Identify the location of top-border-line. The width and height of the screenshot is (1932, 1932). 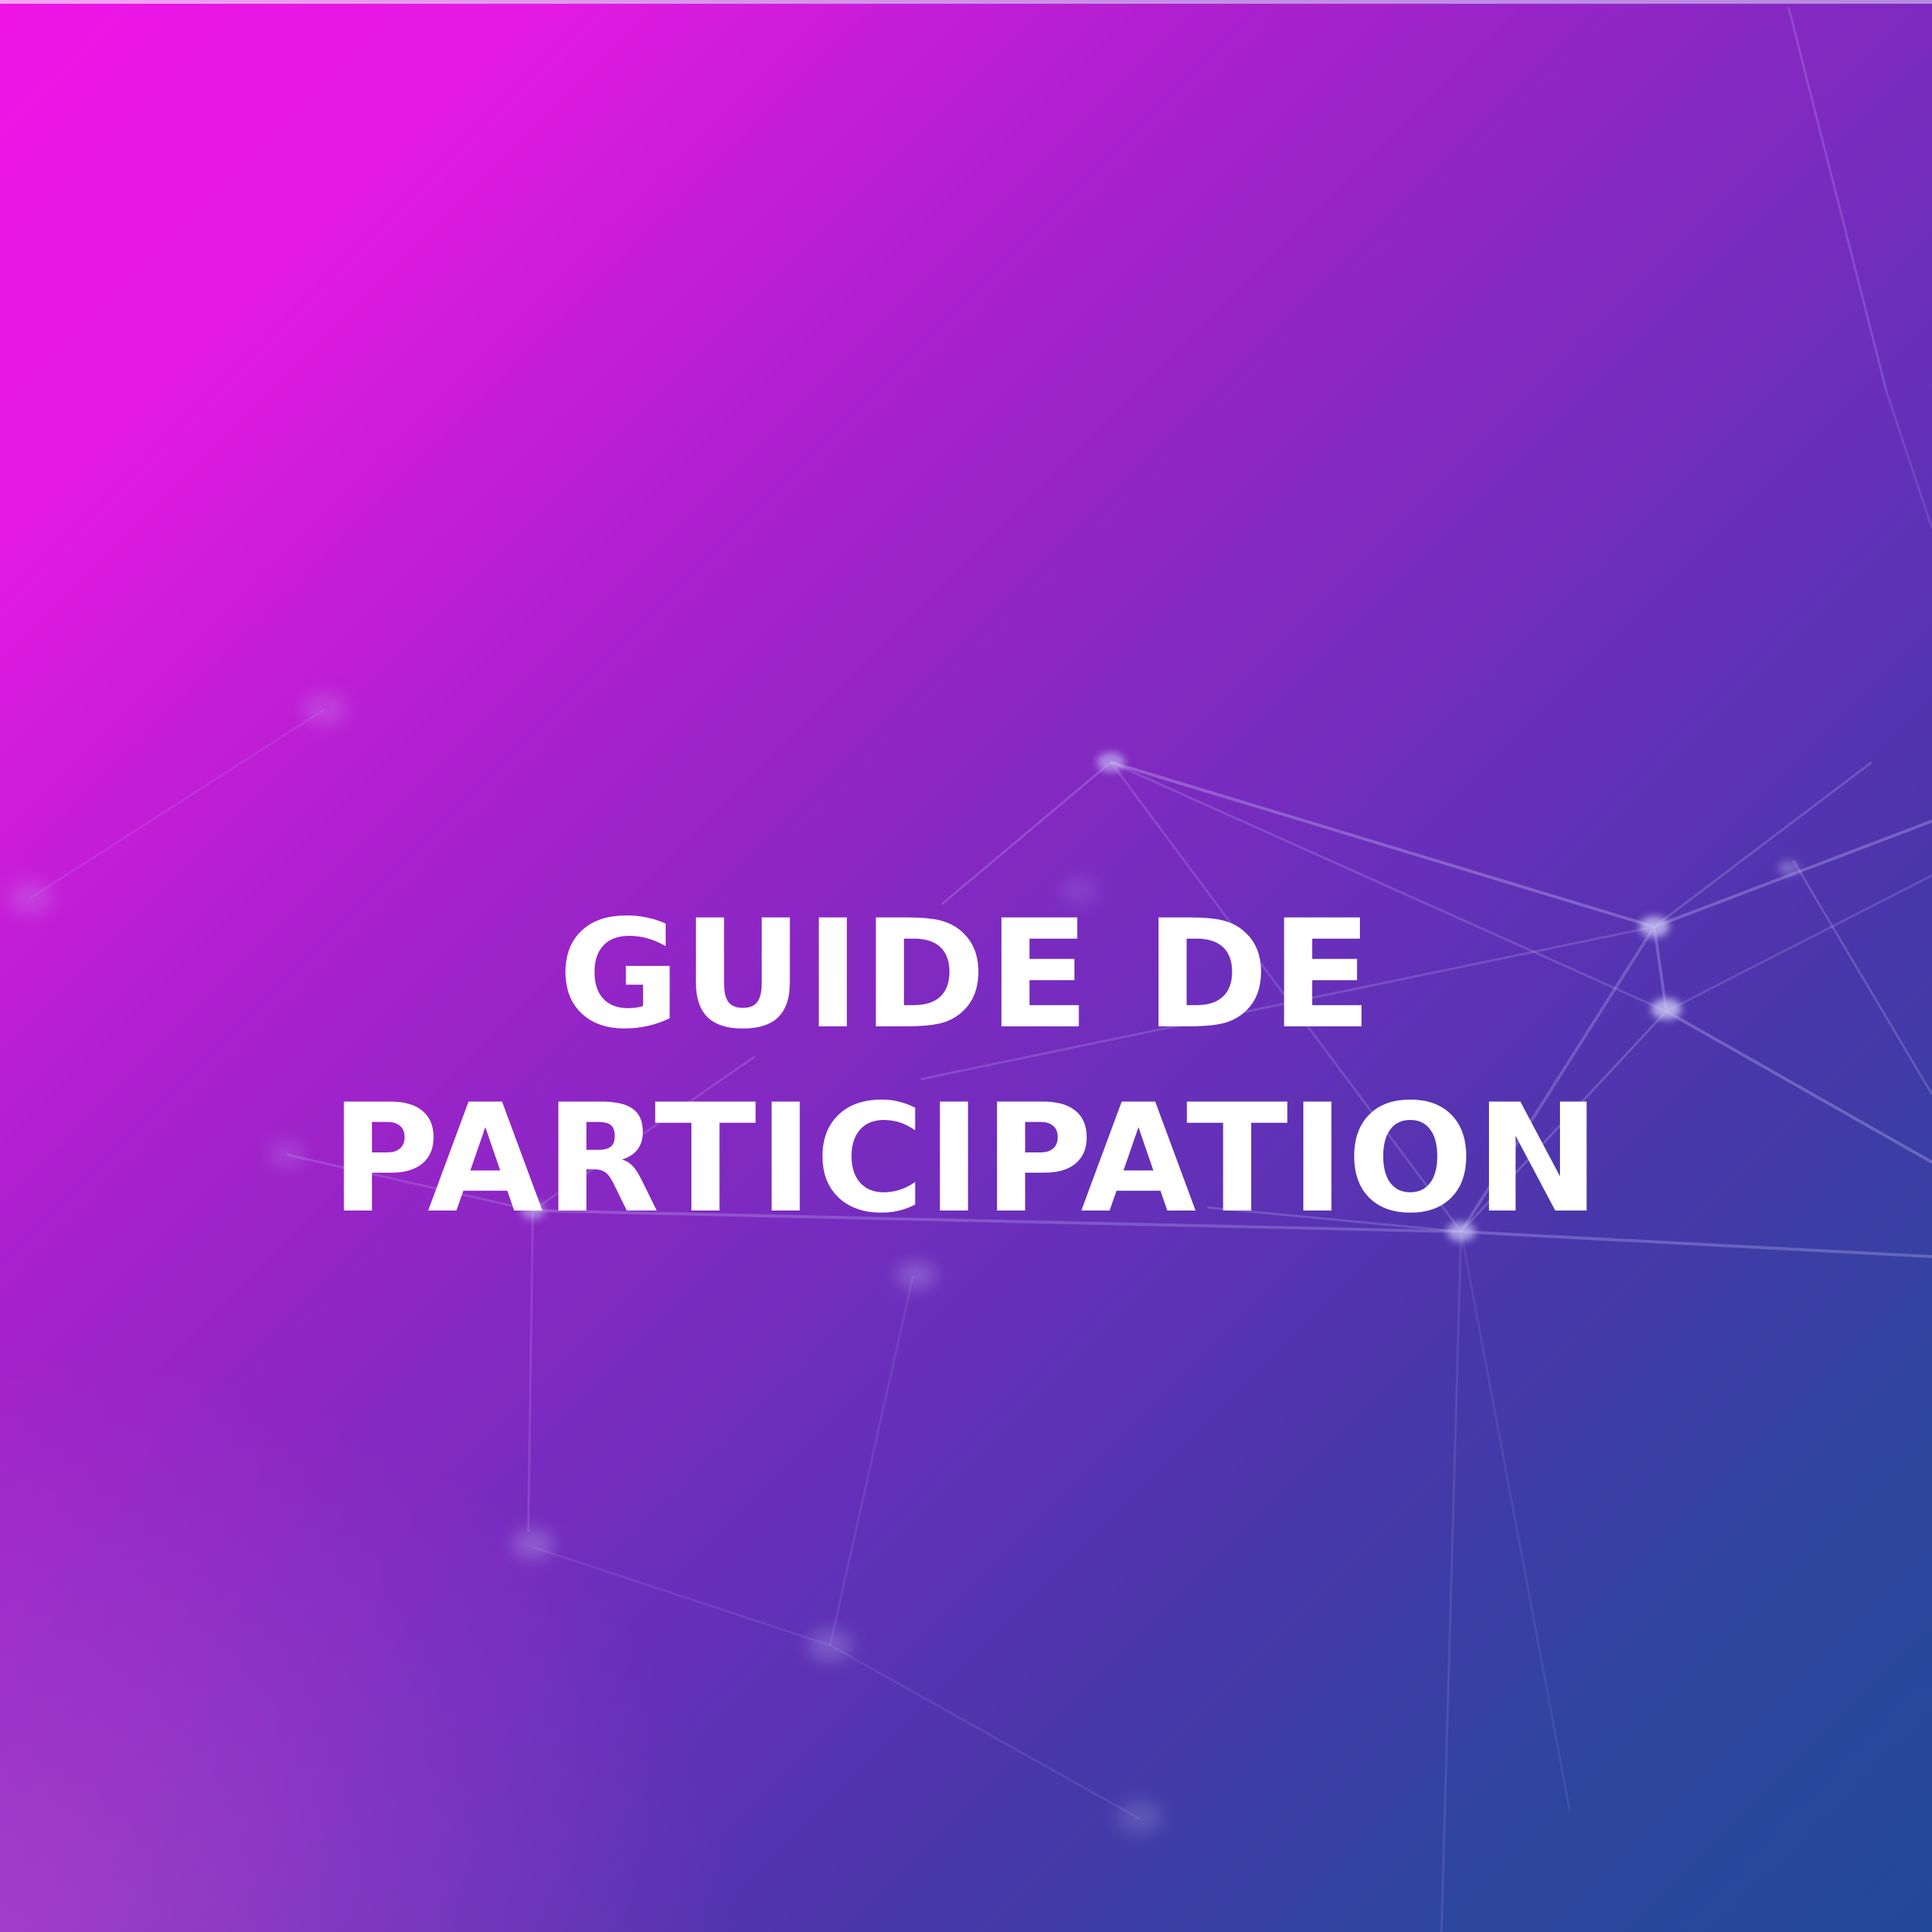
(966, 2).